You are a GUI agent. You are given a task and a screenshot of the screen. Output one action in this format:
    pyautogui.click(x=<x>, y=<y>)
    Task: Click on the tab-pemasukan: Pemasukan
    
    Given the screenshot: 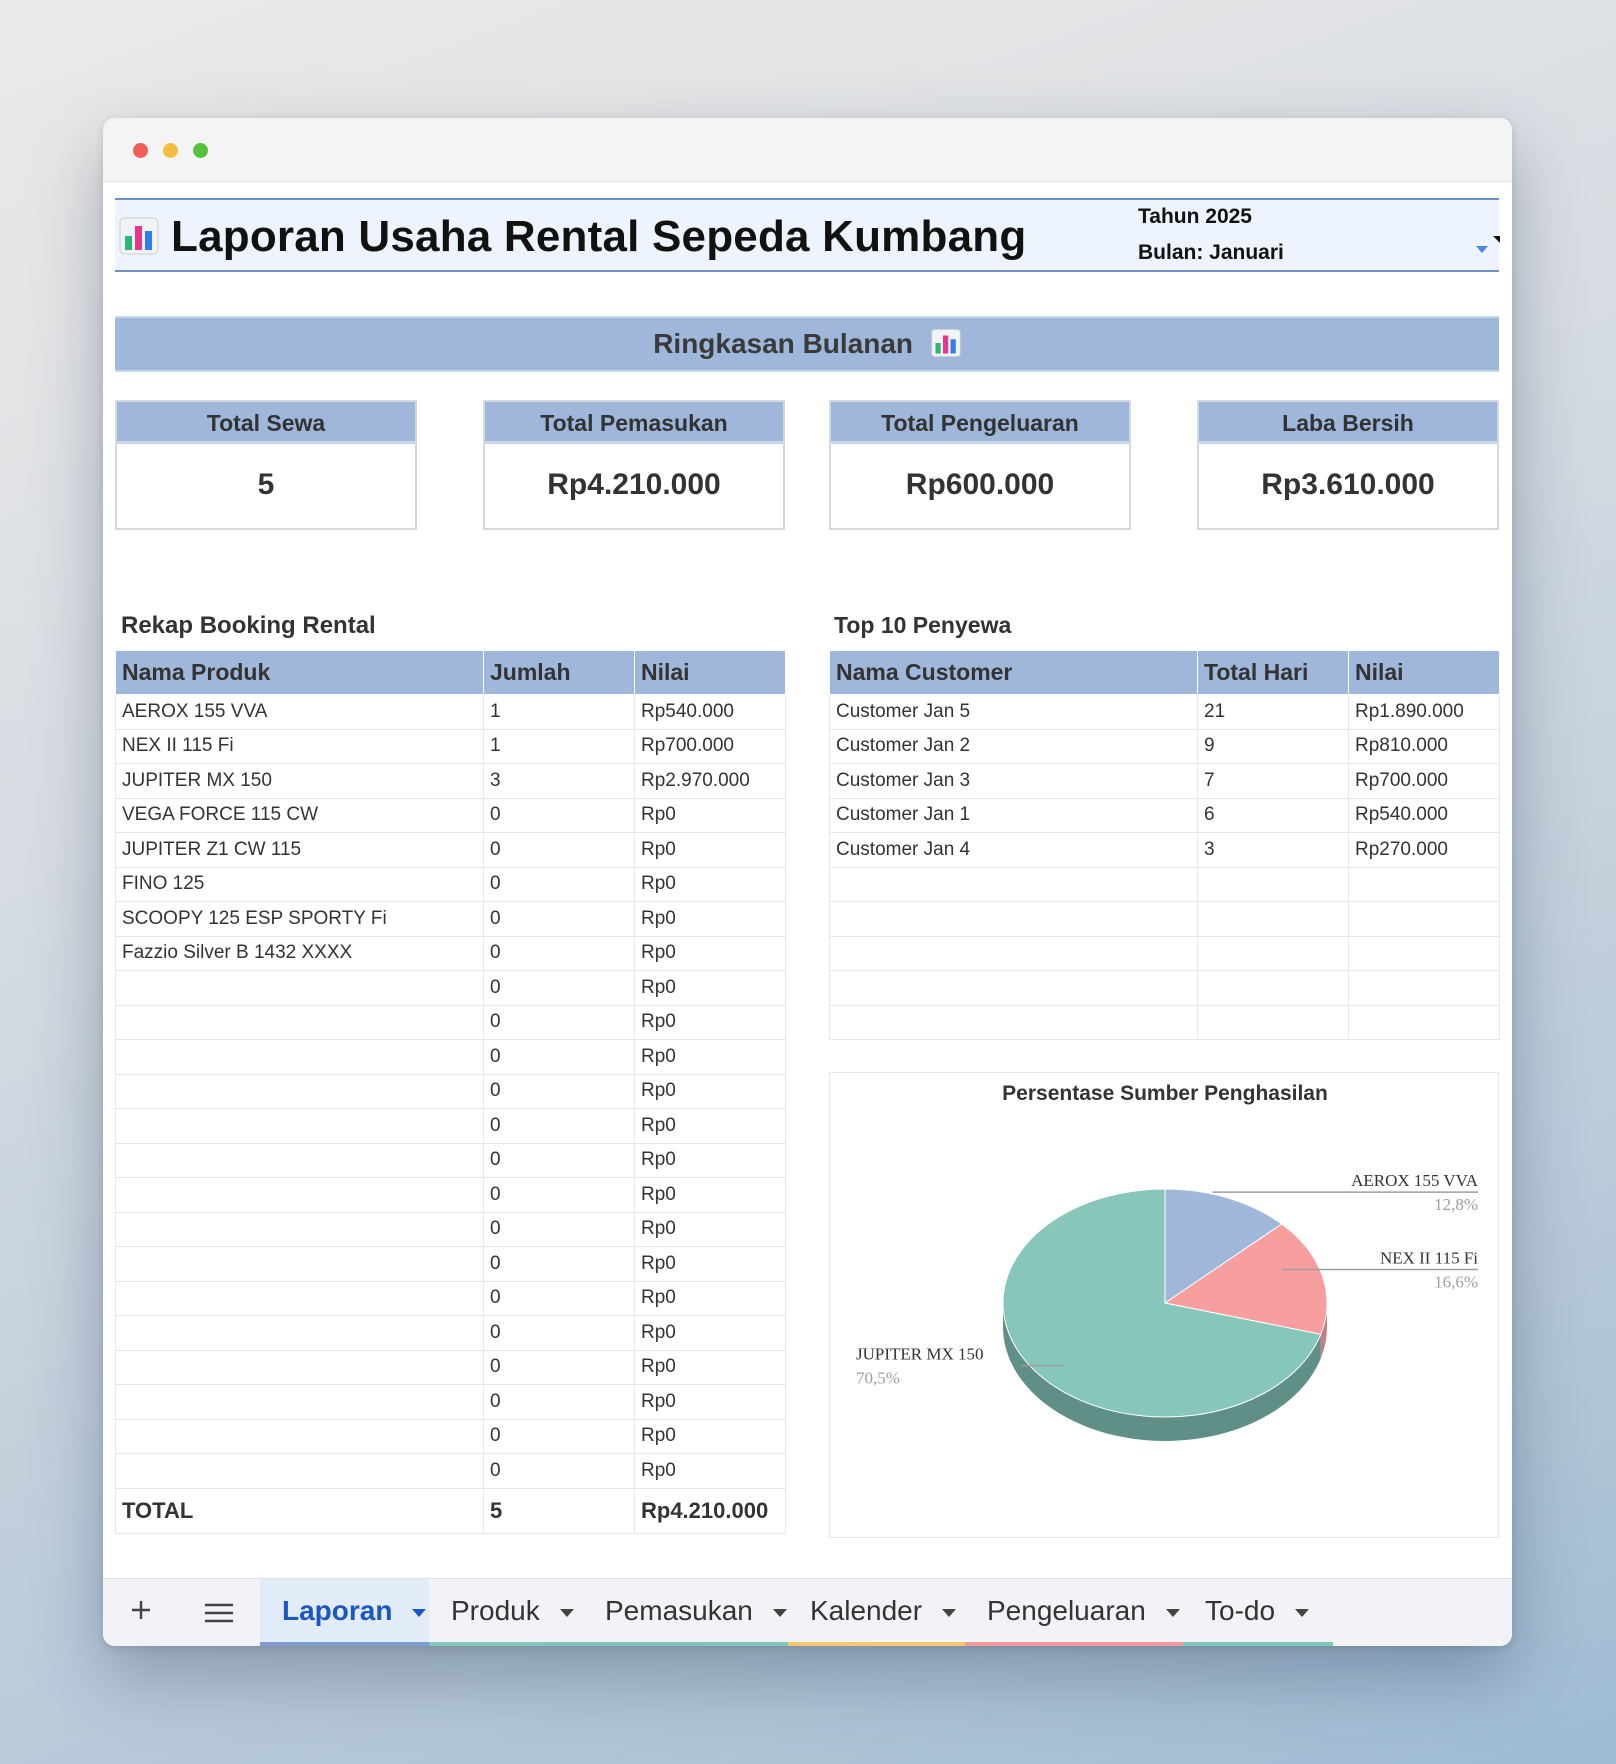 What is the action you would take?
    pyautogui.click(x=685, y=1612)
    